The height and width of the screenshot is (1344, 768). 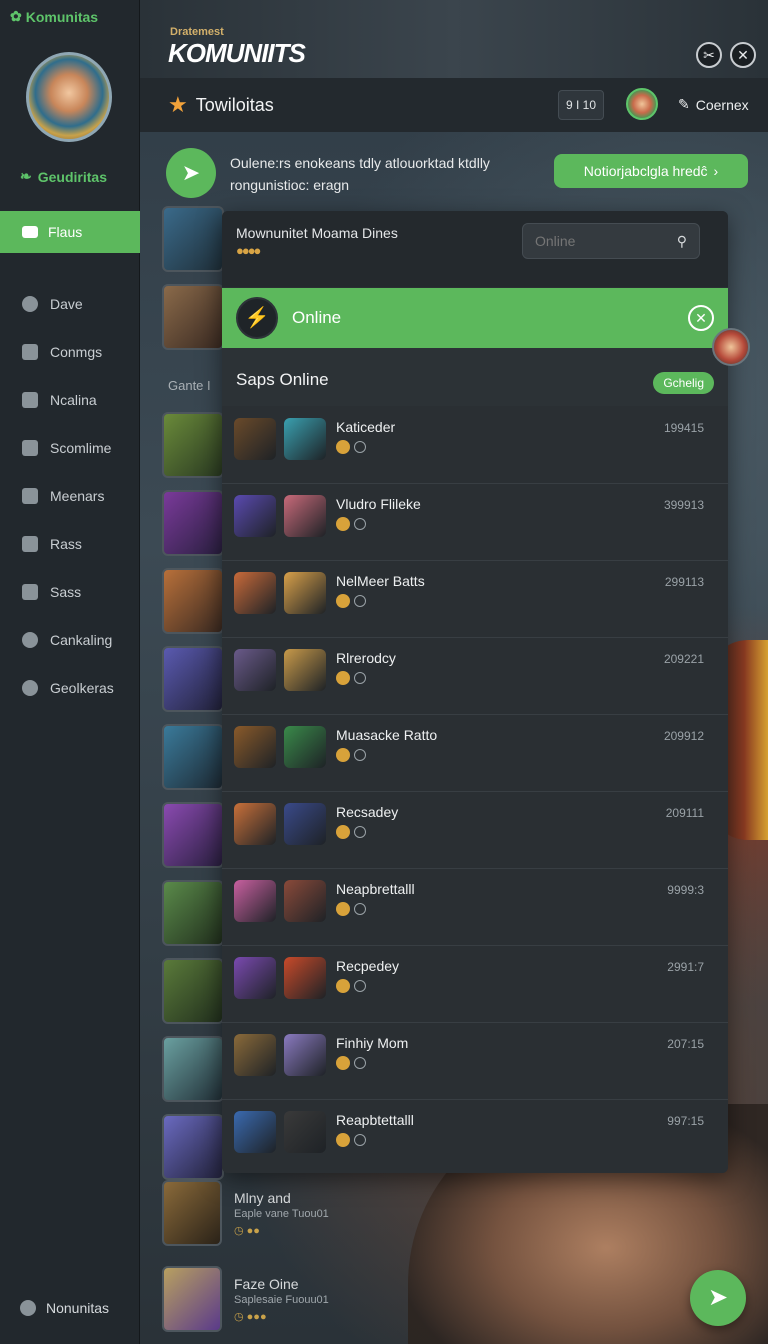 What do you see at coordinates (684, 813) in the screenshot?
I see `player-score: 209111` at bounding box center [684, 813].